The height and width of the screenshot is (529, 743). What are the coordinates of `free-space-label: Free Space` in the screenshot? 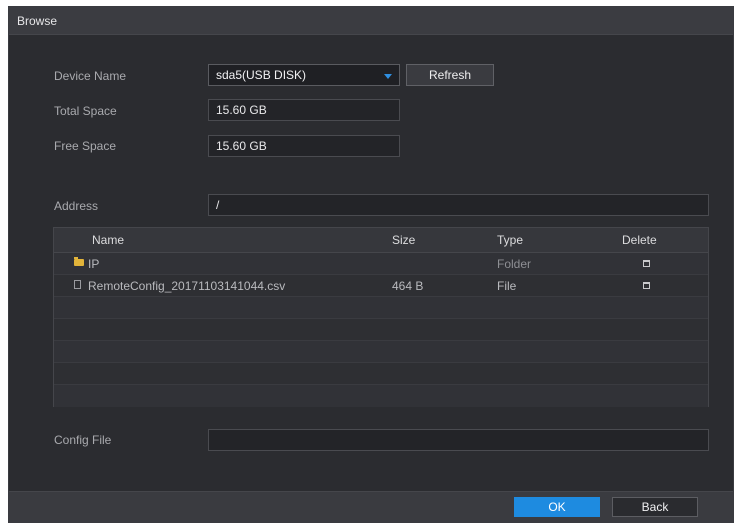 It's located at (85, 146).